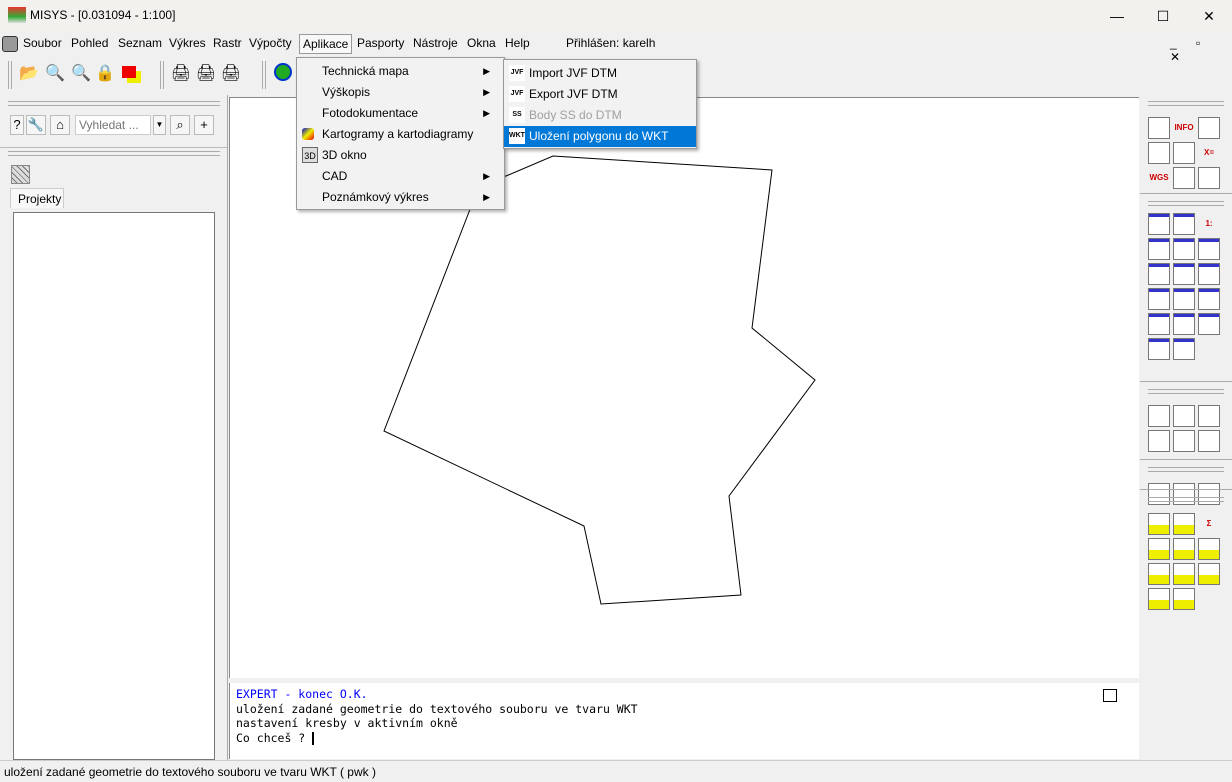  Describe the element at coordinates (140, 43) in the screenshot. I see `menu-seznam: Seznam` at that location.